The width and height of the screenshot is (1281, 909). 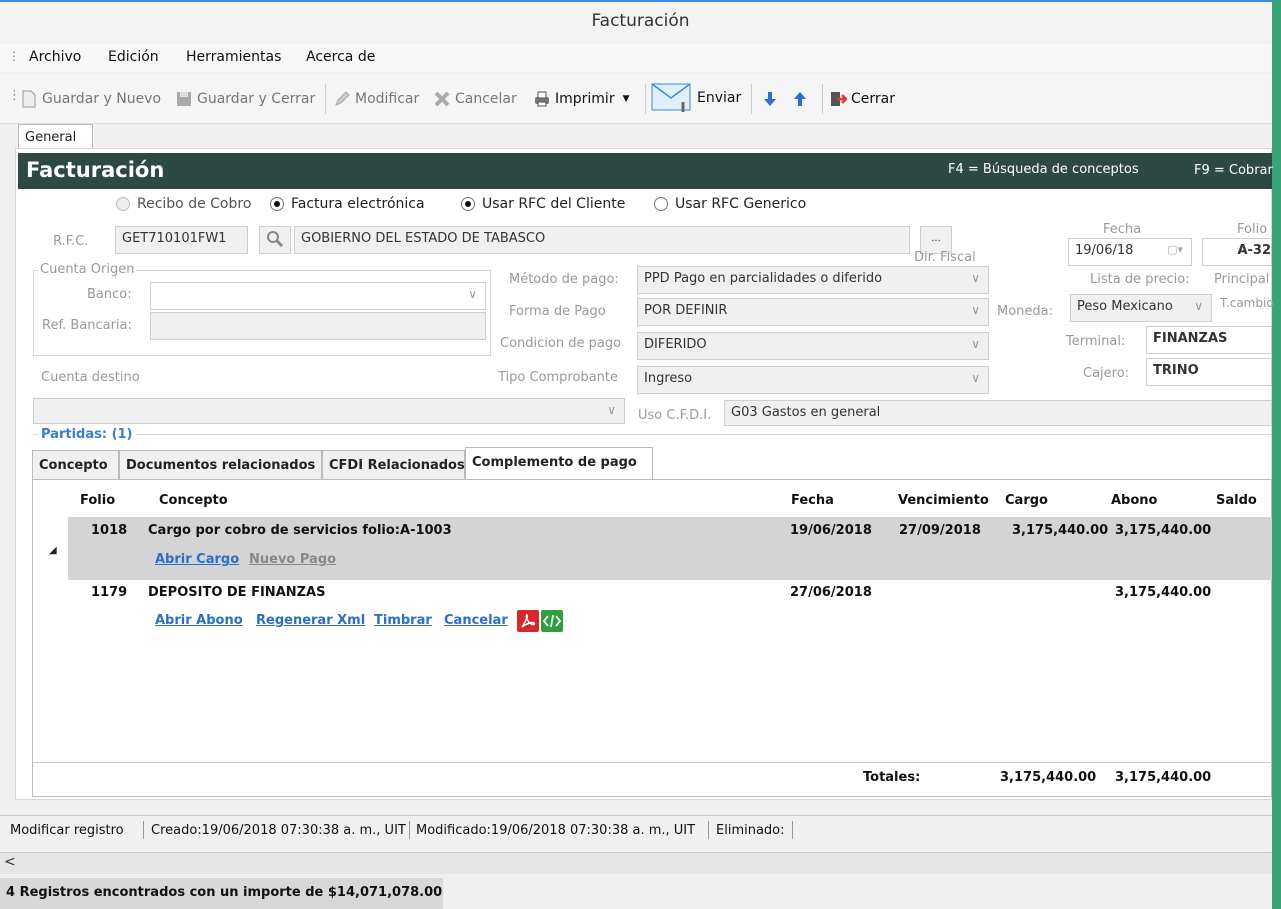 I want to click on abrir-cargo-link: Abrir Cargo, so click(x=197, y=559).